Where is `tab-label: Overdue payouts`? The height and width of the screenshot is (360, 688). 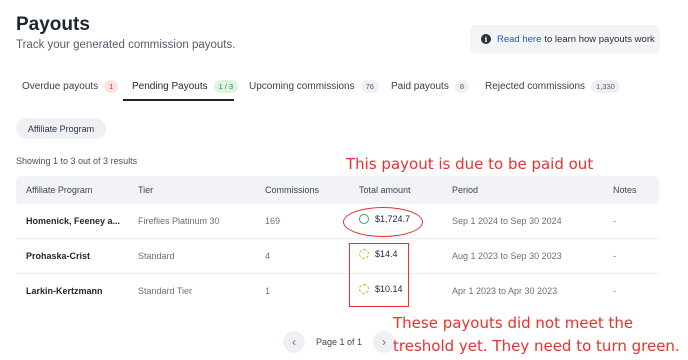 tab-label: Overdue payouts is located at coordinates (60, 86).